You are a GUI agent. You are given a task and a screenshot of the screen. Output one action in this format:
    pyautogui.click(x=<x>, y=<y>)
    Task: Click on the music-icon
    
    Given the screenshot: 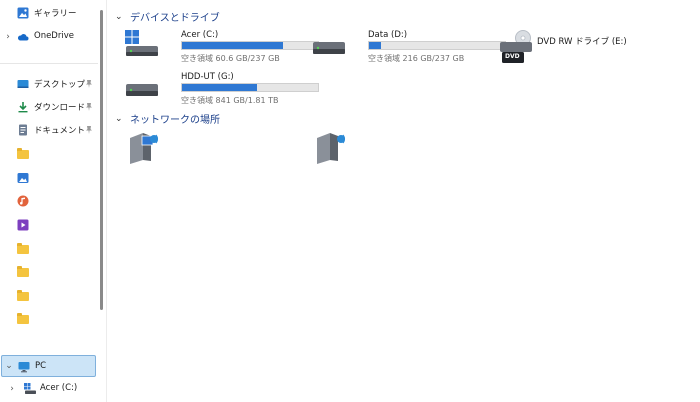 What is the action you would take?
    pyautogui.click(x=23, y=201)
    